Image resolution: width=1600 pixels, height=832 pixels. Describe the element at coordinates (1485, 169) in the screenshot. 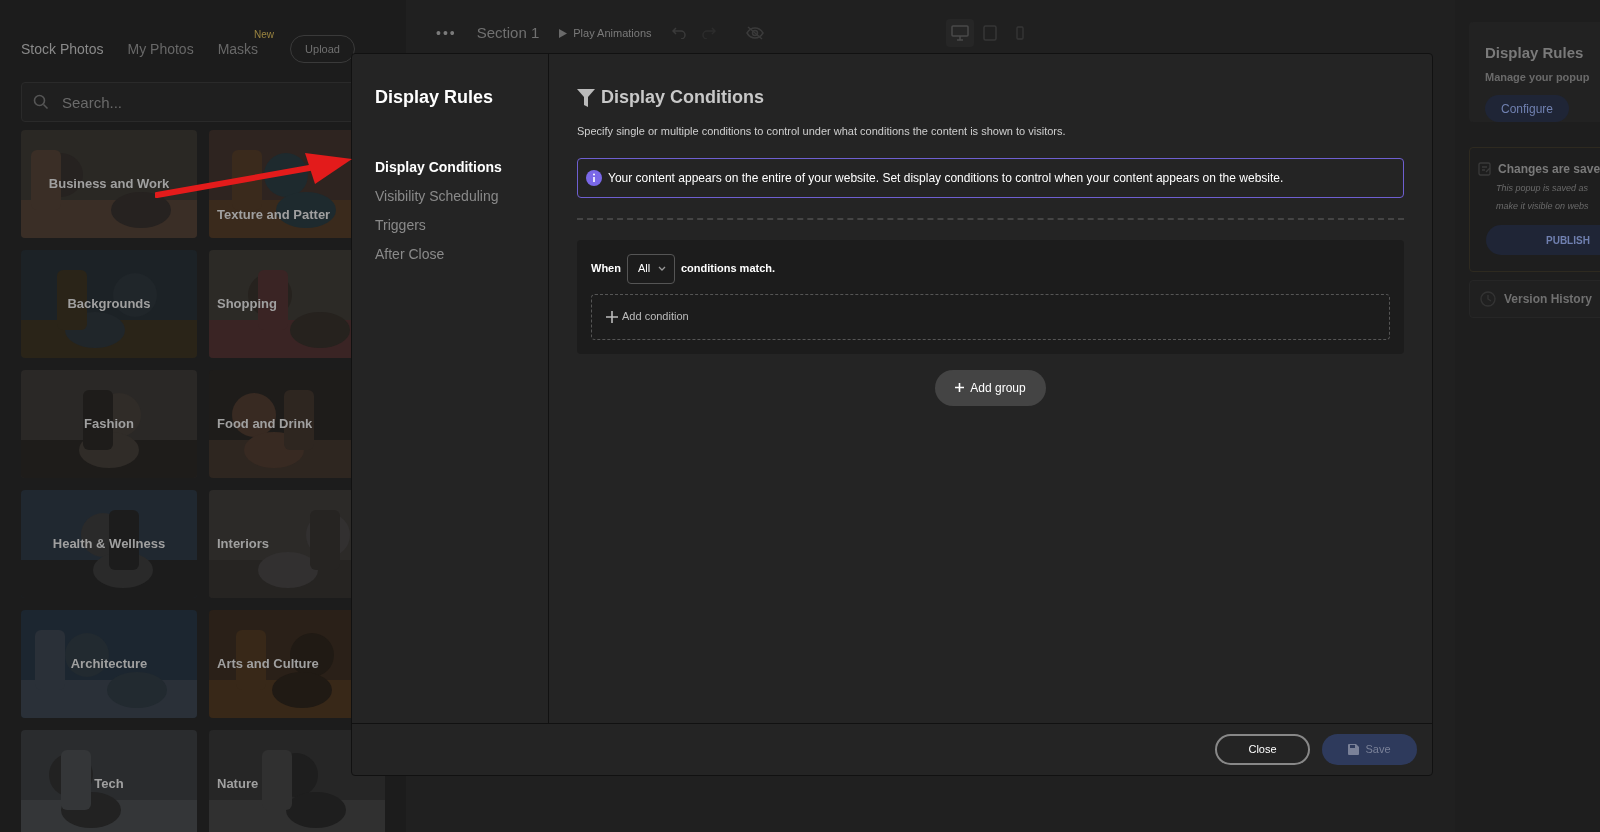

I see `edit-icon` at that location.